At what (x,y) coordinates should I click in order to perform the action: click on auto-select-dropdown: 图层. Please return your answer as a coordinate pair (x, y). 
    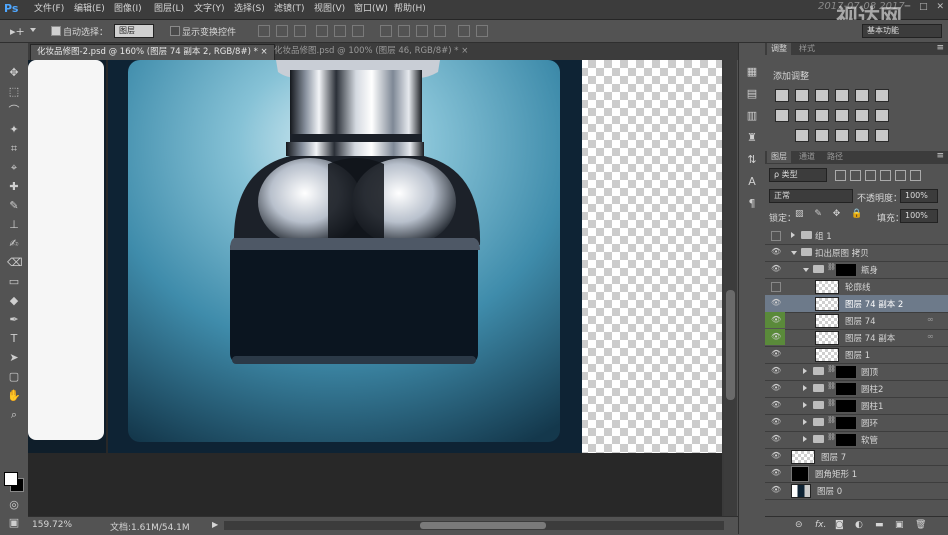
    Looking at the image, I should click on (134, 31).